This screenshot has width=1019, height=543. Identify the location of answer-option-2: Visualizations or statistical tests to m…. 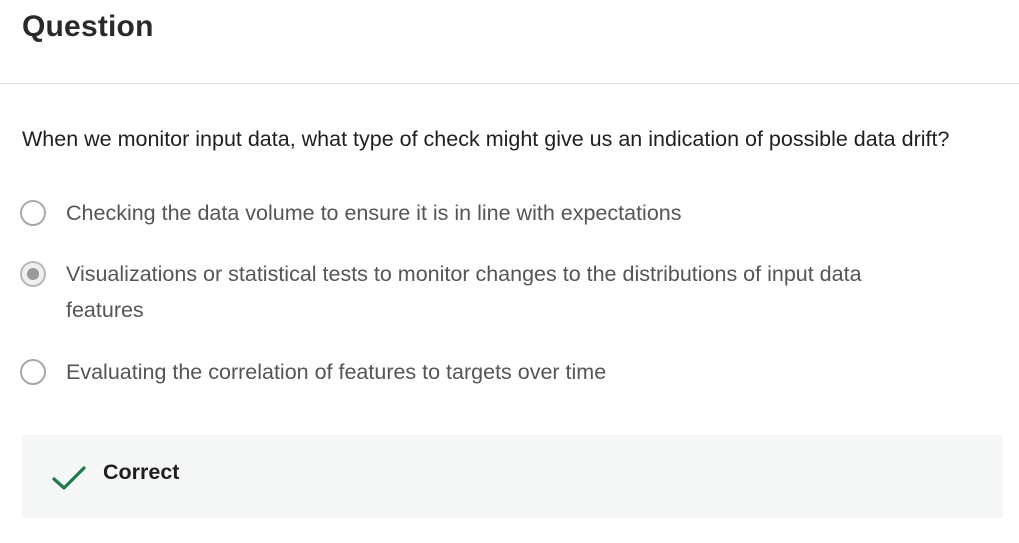
(470, 293).